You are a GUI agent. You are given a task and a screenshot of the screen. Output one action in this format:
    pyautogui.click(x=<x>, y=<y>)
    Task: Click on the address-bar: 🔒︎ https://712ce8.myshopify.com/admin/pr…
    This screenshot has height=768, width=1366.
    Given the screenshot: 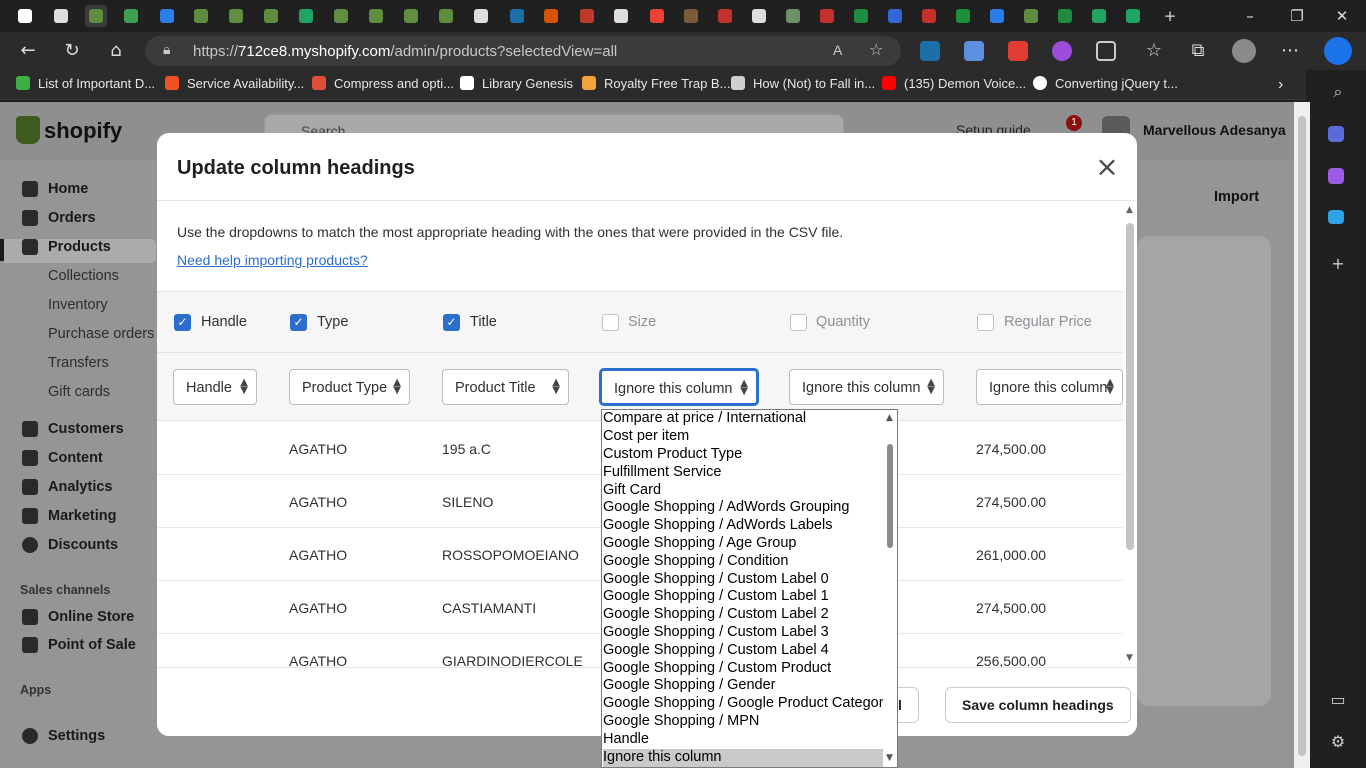 What is the action you would take?
    pyautogui.click(x=523, y=51)
    